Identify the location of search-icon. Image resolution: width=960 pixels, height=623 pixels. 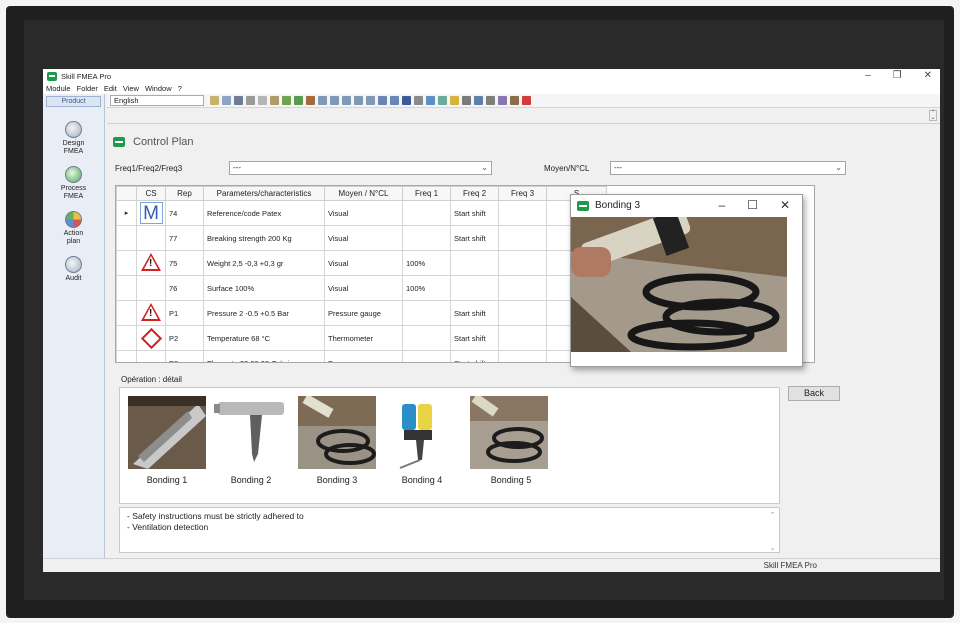
(478, 100).